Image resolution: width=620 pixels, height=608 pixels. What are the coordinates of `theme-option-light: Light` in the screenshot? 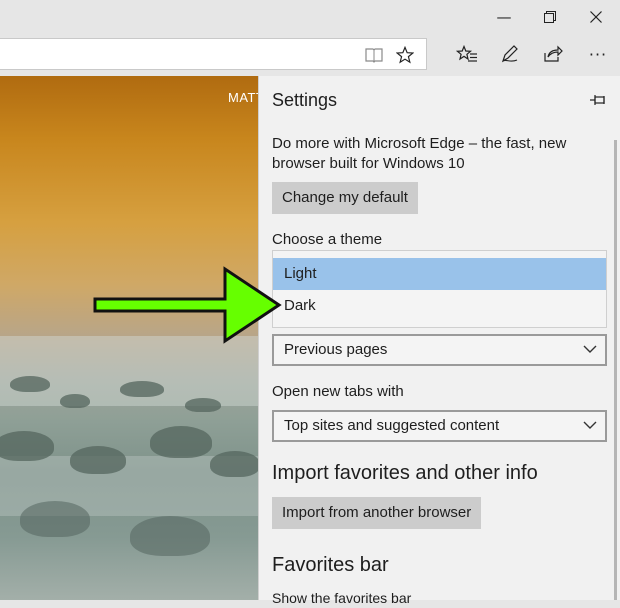 It's located at (439, 274).